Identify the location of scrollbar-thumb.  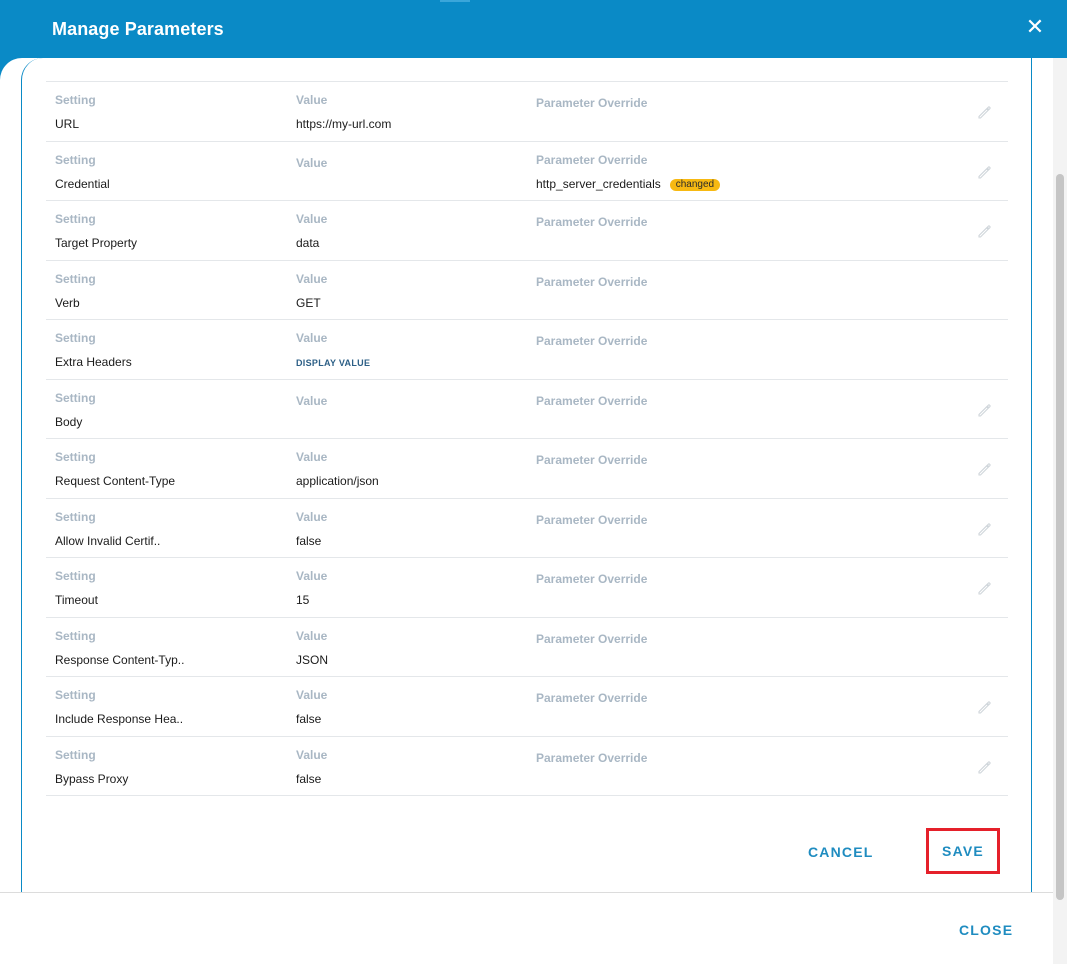
(1060, 537).